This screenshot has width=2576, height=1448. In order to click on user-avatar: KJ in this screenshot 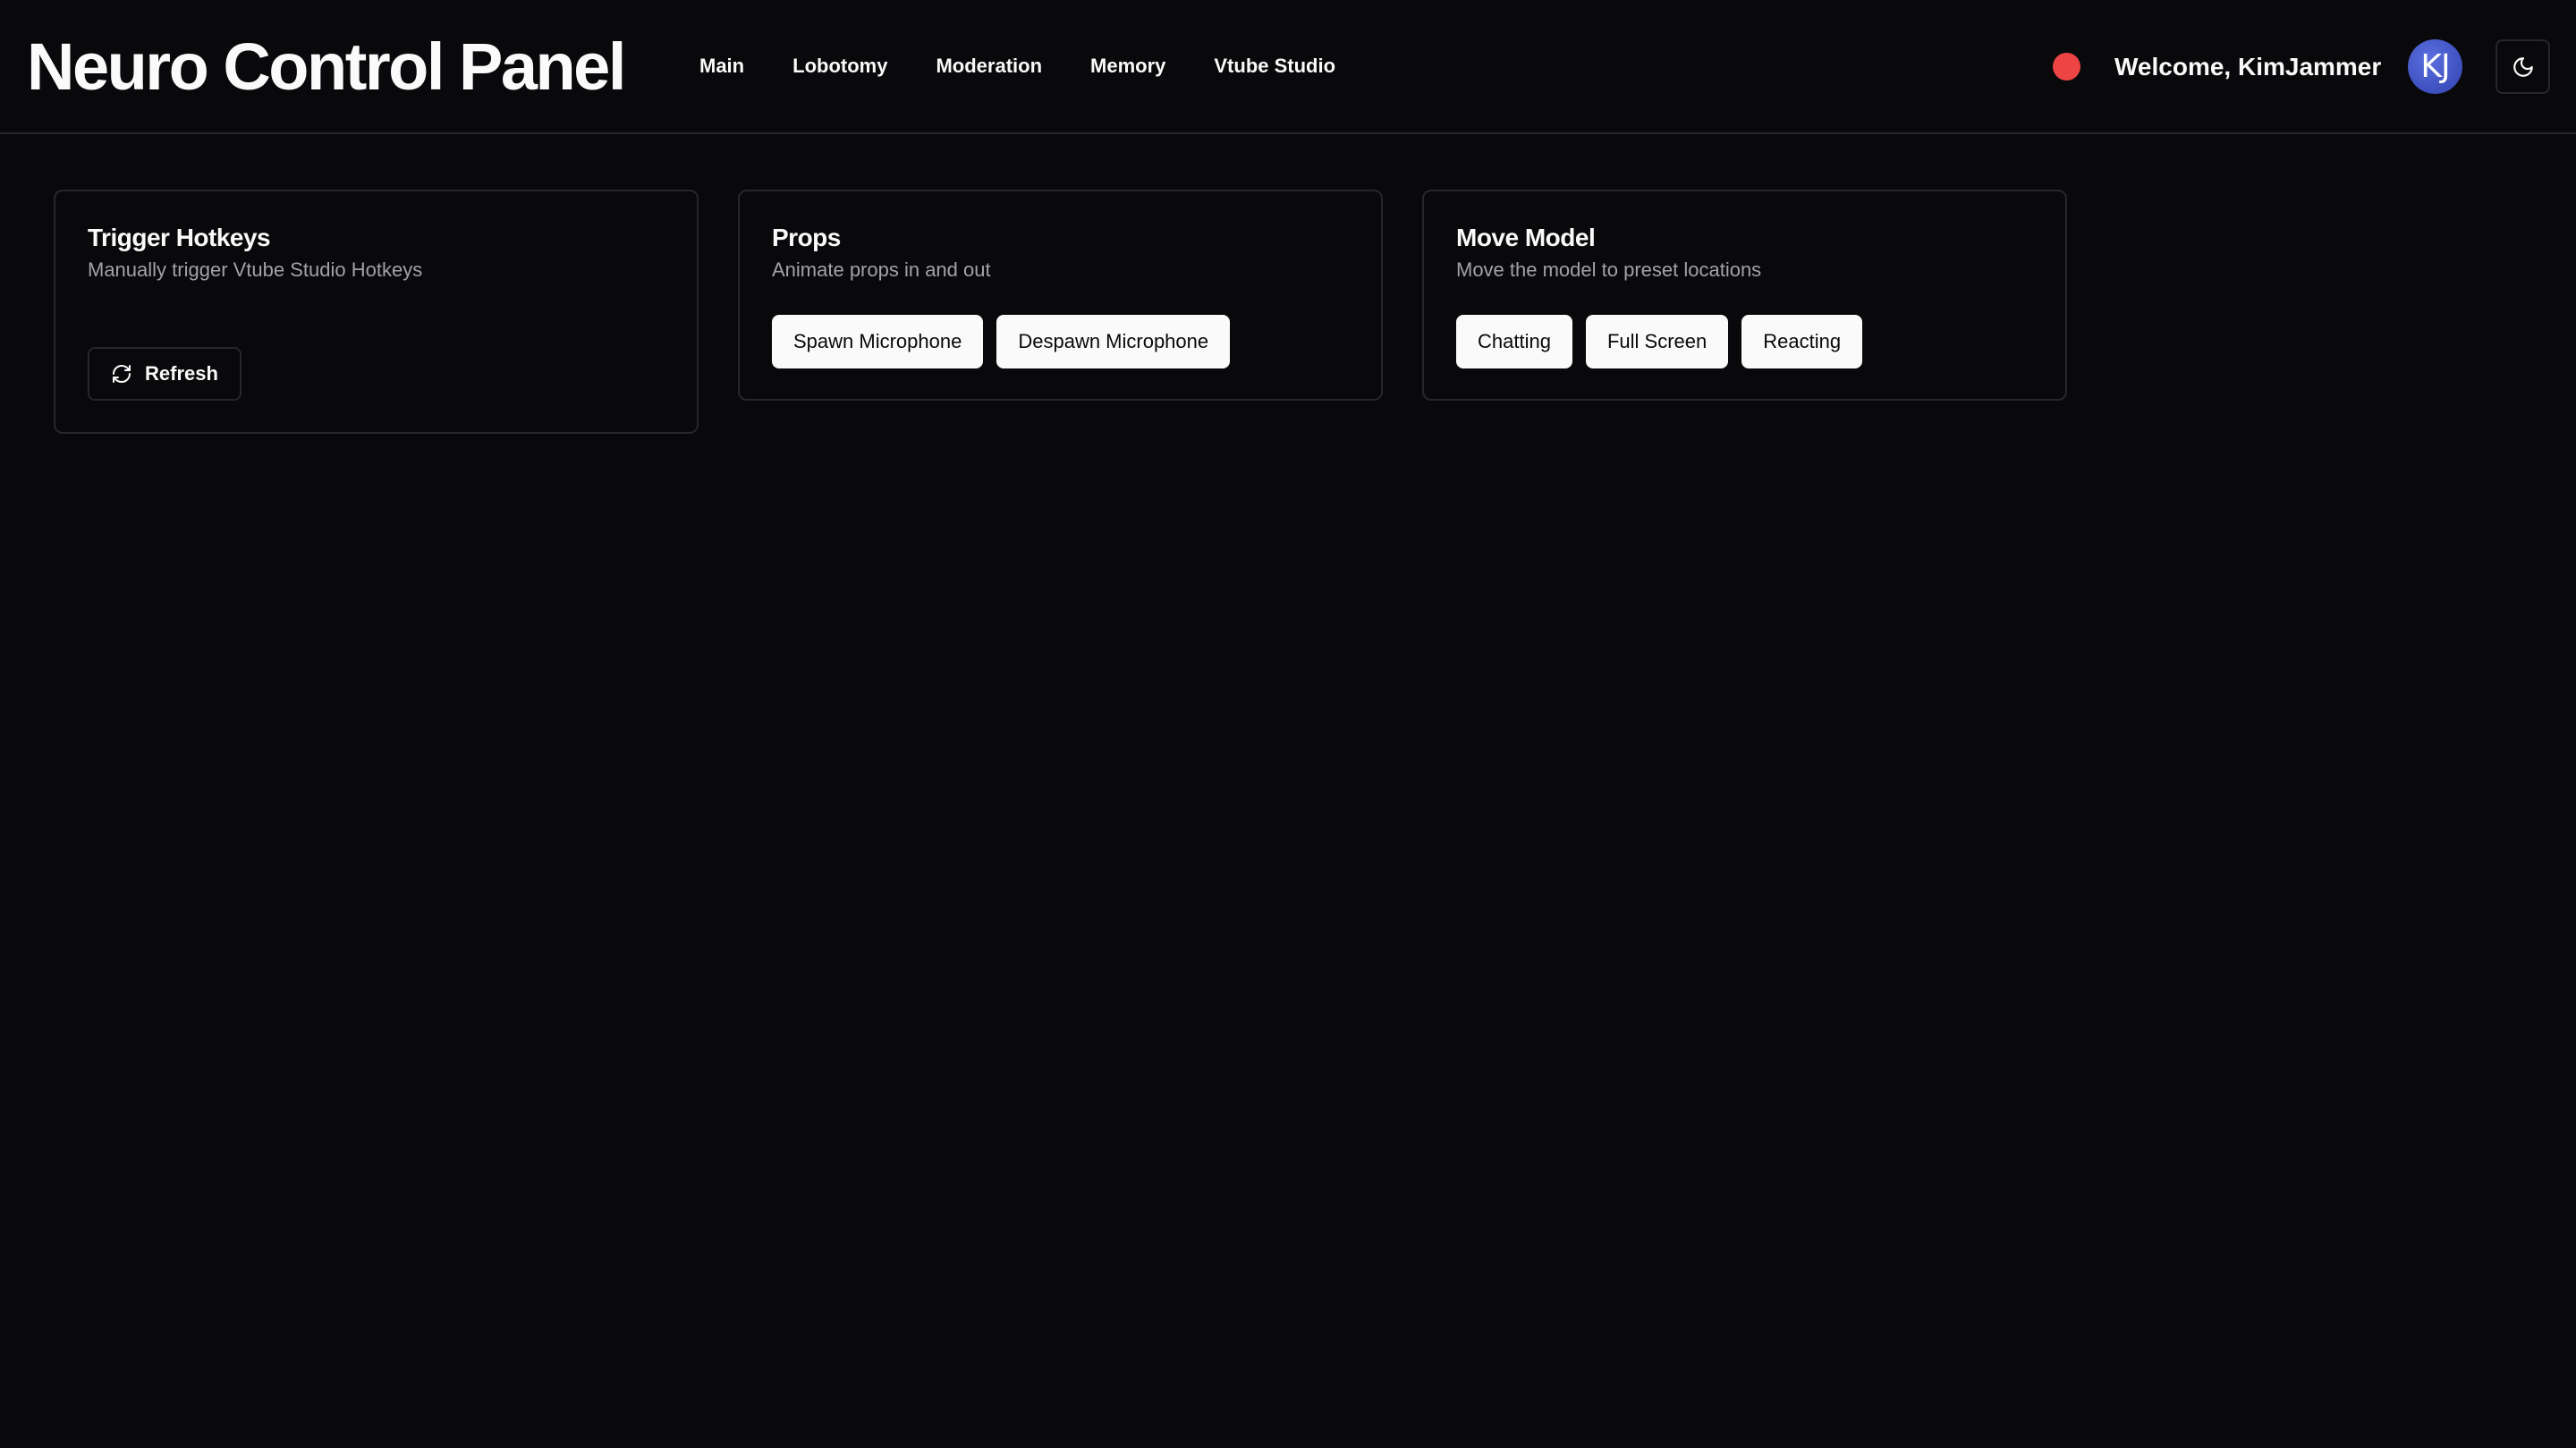, I will do `click(2435, 66)`.